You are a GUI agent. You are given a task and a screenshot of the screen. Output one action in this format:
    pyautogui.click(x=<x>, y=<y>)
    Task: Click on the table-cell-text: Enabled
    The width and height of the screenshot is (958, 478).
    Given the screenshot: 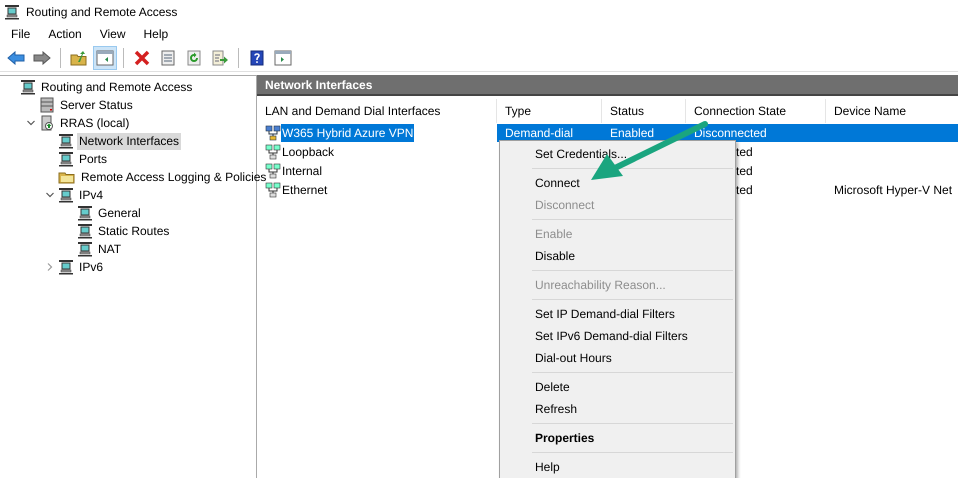 What is the action you would take?
    pyautogui.click(x=632, y=133)
    